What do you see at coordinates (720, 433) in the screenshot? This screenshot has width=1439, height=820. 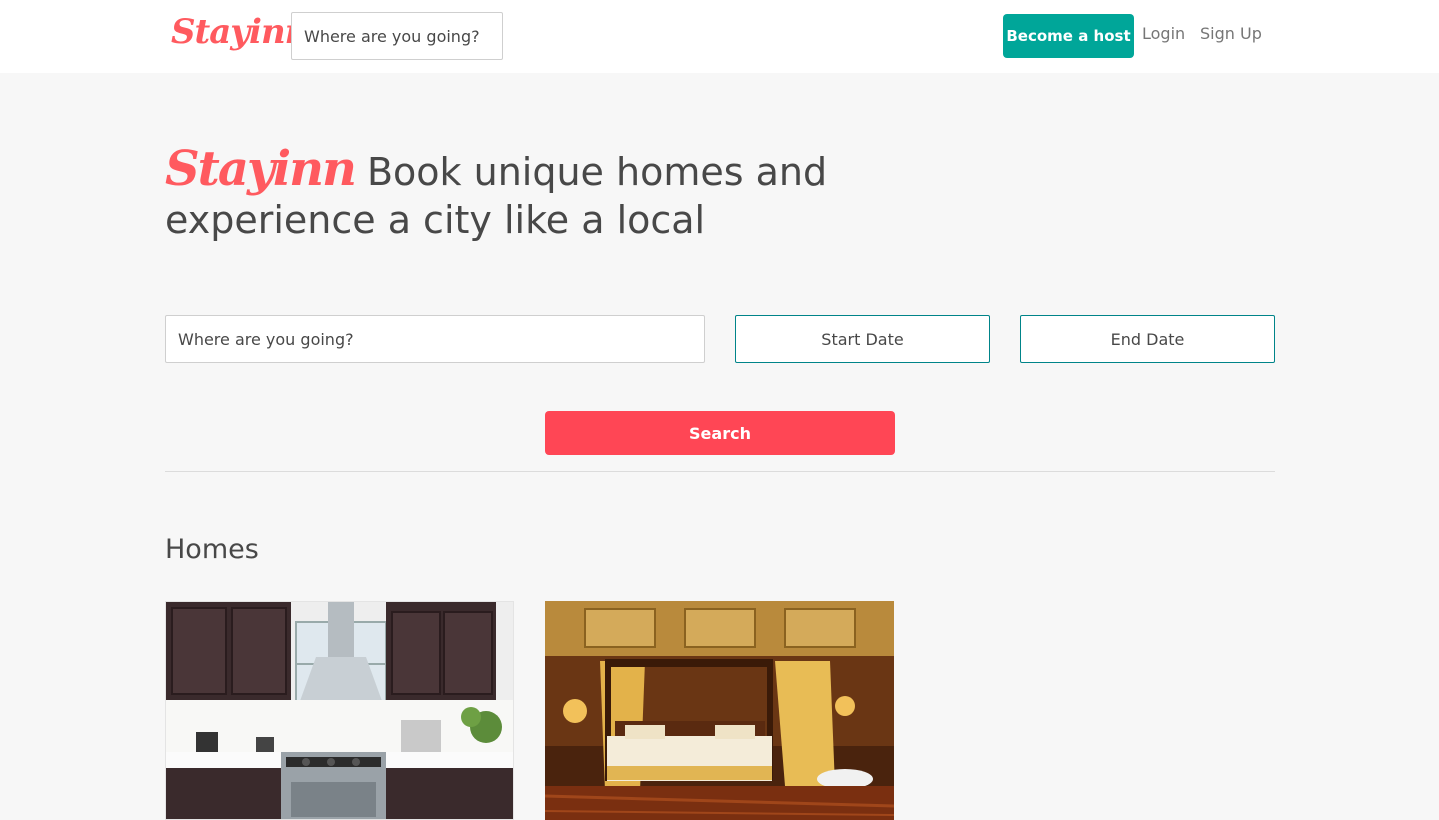 I see `search-button: Search` at bounding box center [720, 433].